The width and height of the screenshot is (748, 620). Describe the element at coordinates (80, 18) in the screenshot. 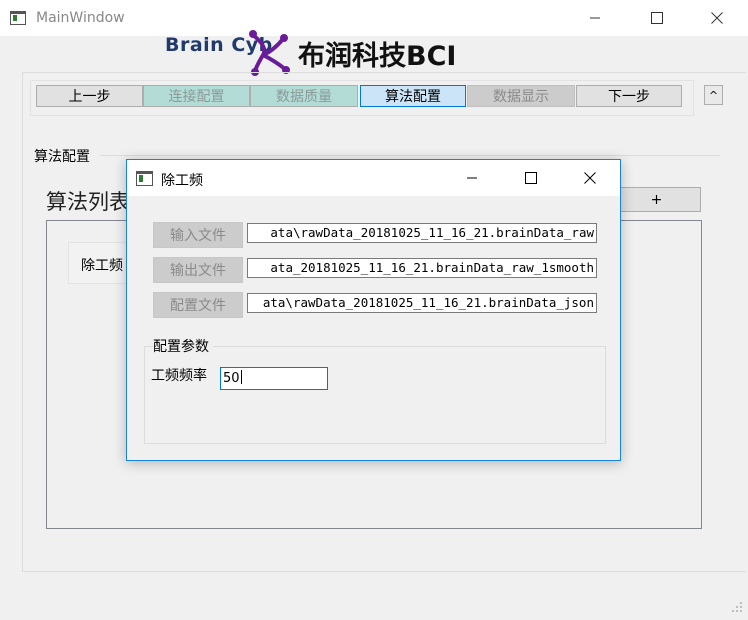

I see `window-title: MainWindow` at that location.